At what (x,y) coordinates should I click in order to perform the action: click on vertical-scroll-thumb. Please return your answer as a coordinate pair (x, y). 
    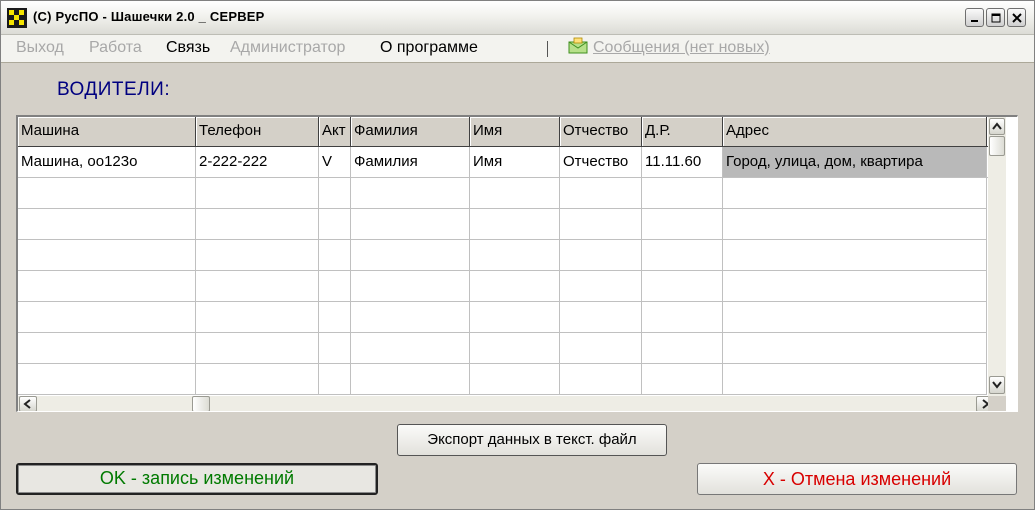
    Looking at the image, I should click on (997, 146).